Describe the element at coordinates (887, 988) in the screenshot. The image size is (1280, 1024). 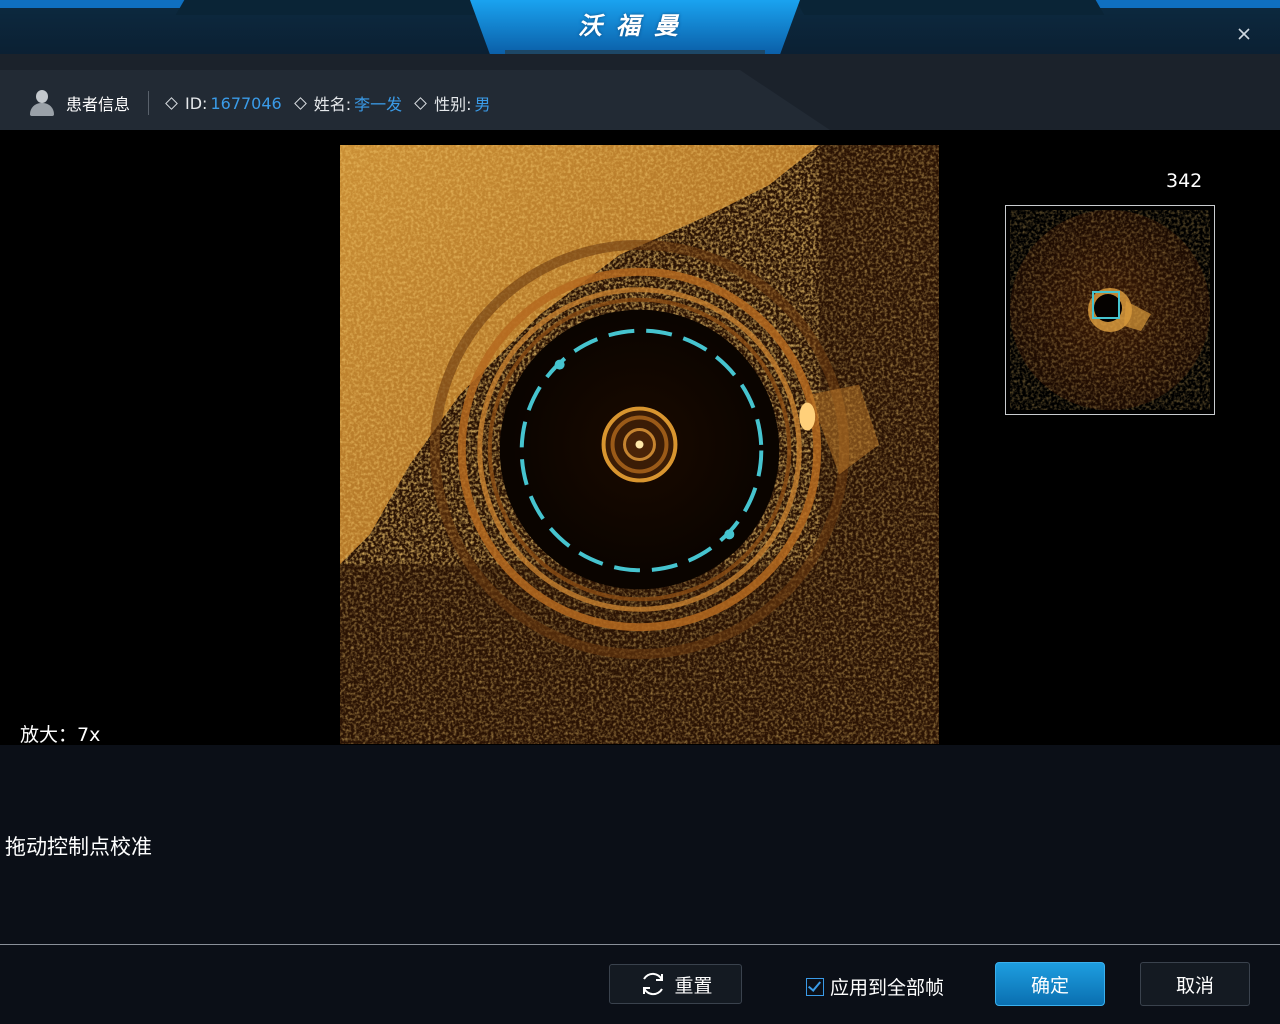
I see `apply-all-label: 应用到全部帧` at that location.